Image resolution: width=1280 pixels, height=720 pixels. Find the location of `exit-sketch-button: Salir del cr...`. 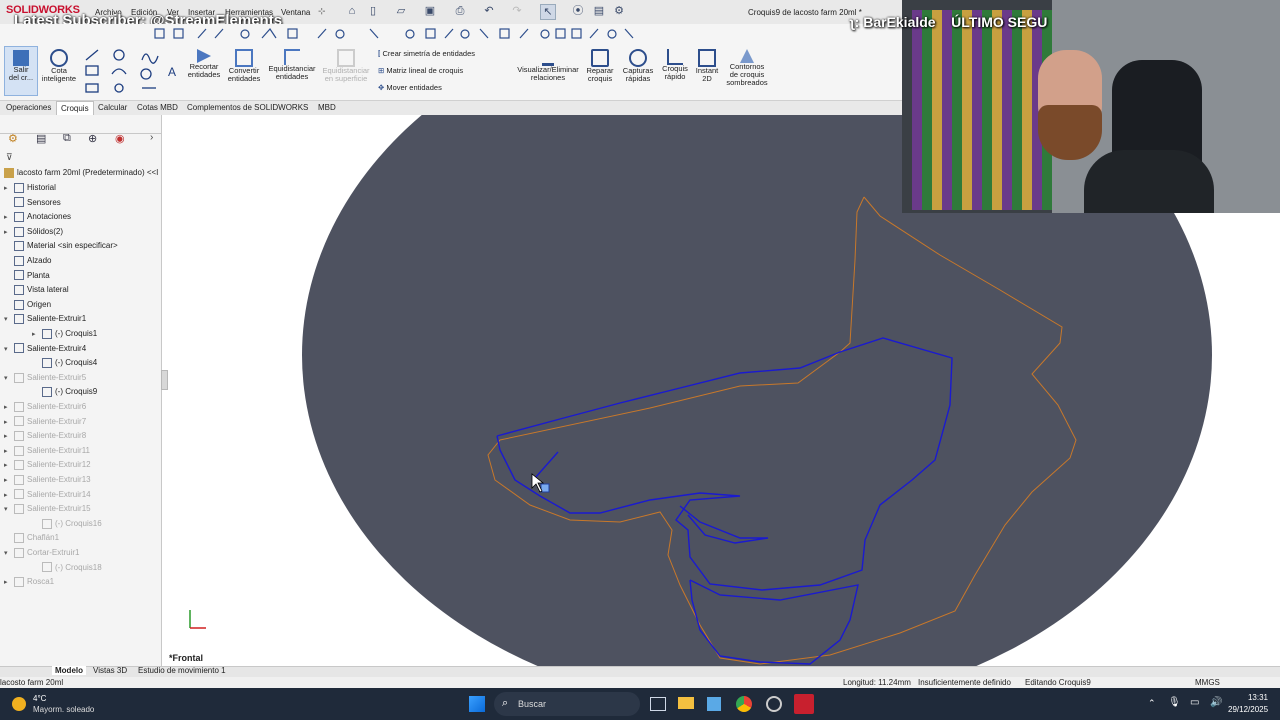

exit-sketch-button: Salir del cr... is located at coordinates (21, 71).